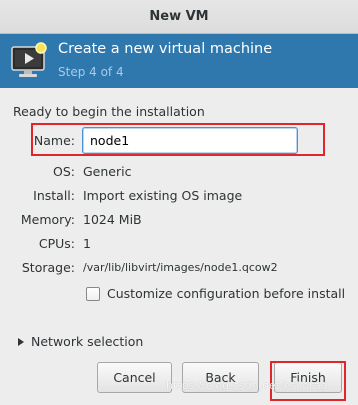  What do you see at coordinates (107, 171) in the screenshot?
I see `os-value: Generic` at bounding box center [107, 171].